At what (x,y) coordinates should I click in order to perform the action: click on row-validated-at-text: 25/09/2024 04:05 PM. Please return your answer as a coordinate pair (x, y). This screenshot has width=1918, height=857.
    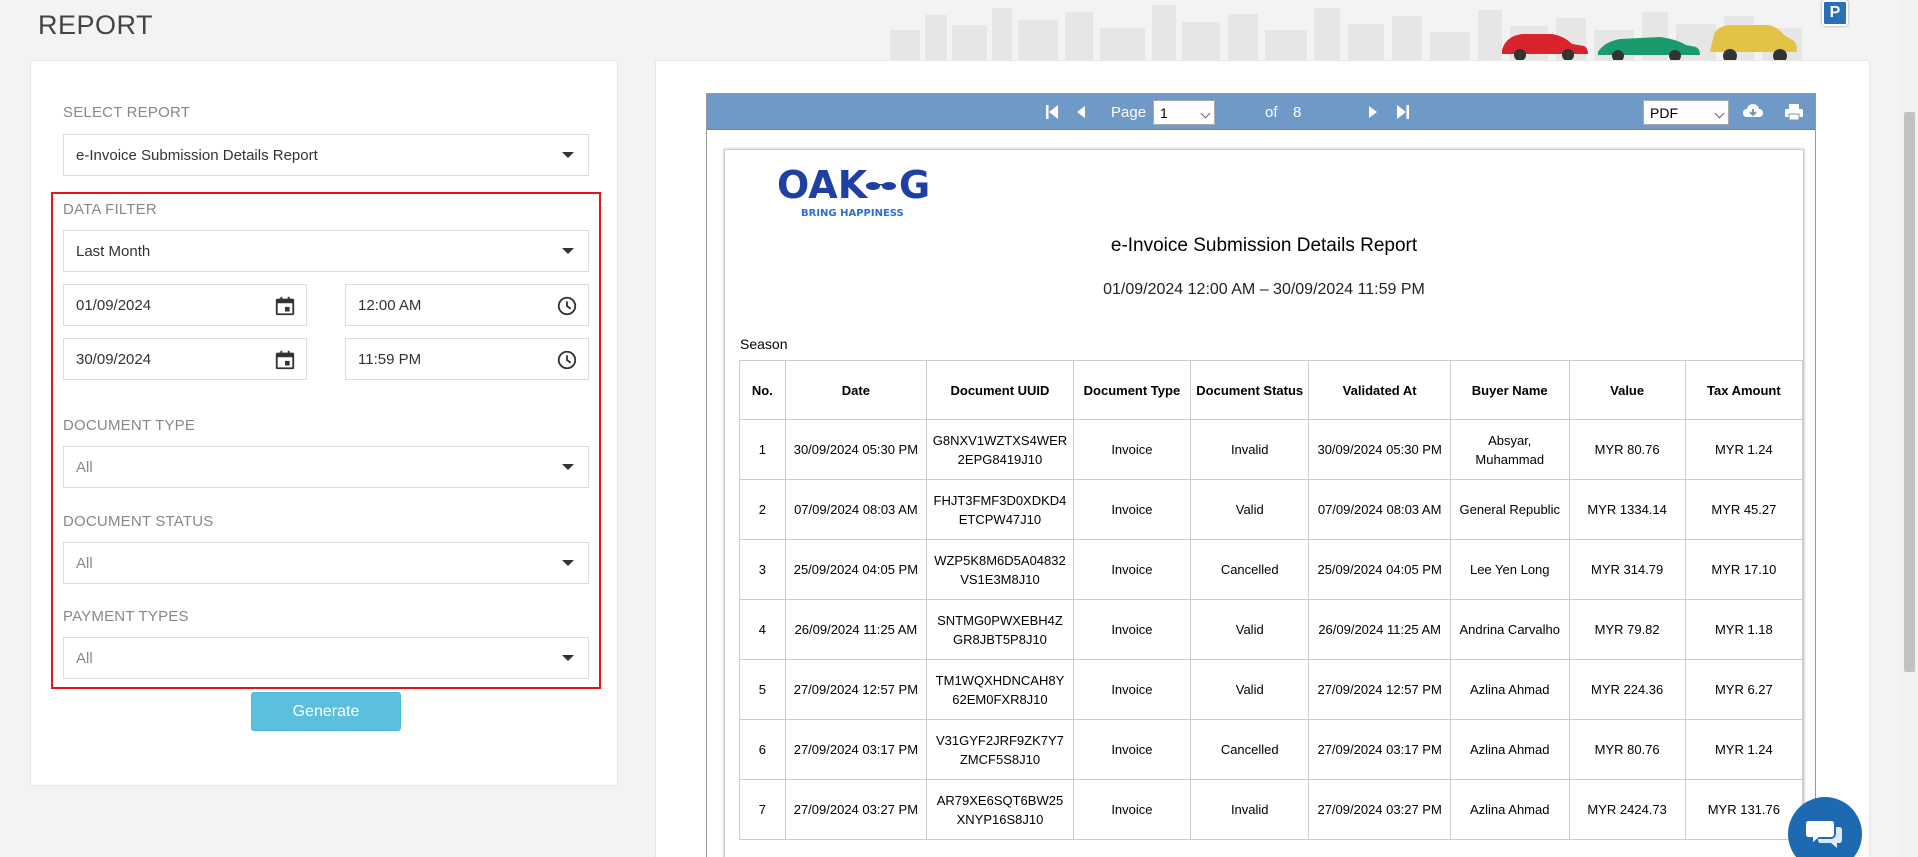
    Looking at the image, I should click on (1379, 569).